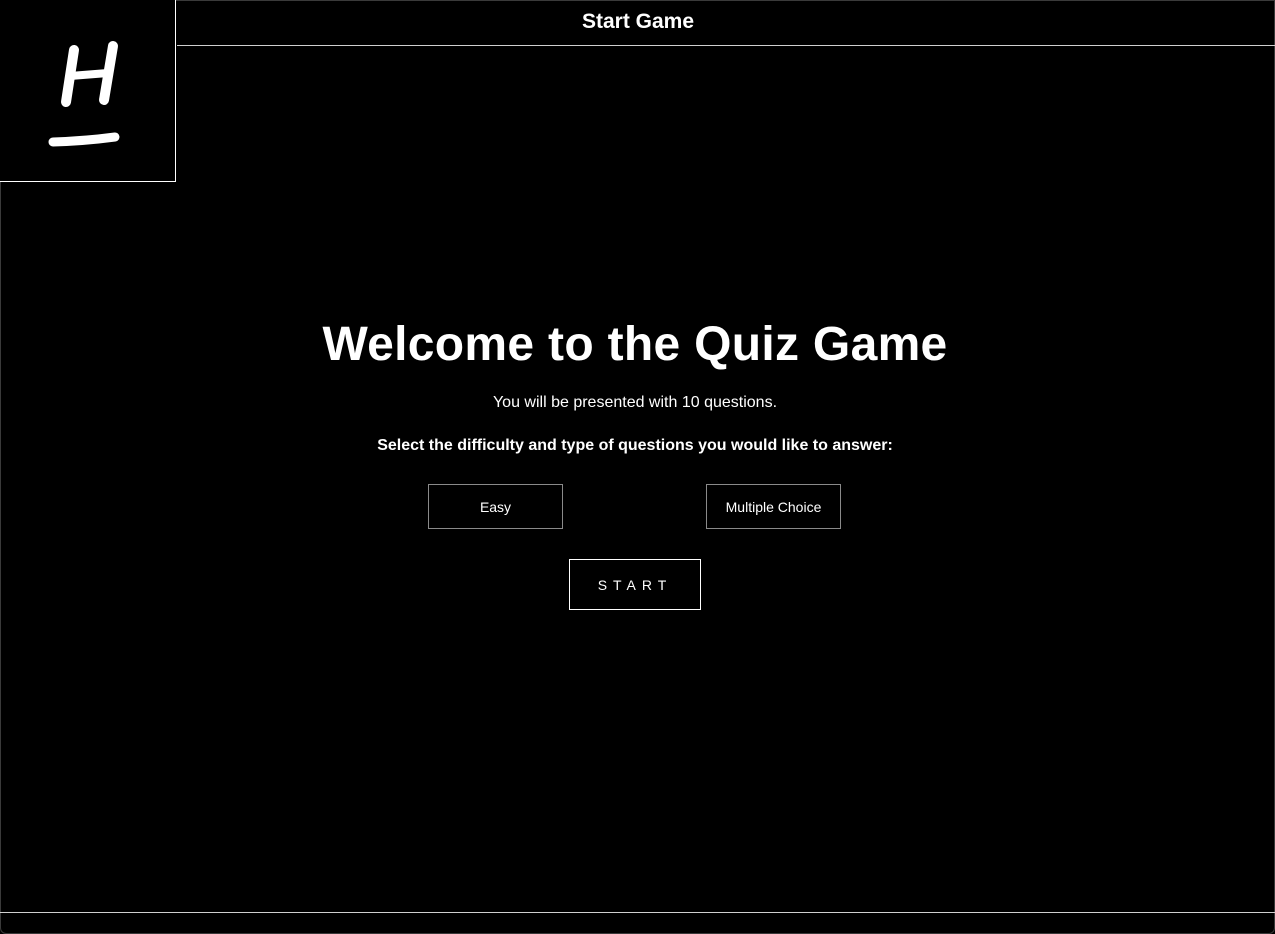 The image size is (1275, 934). What do you see at coordinates (635, 344) in the screenshot?
I see `welcome-heading: Welcome to the Quiz Game` at bounding box center [635, 344].